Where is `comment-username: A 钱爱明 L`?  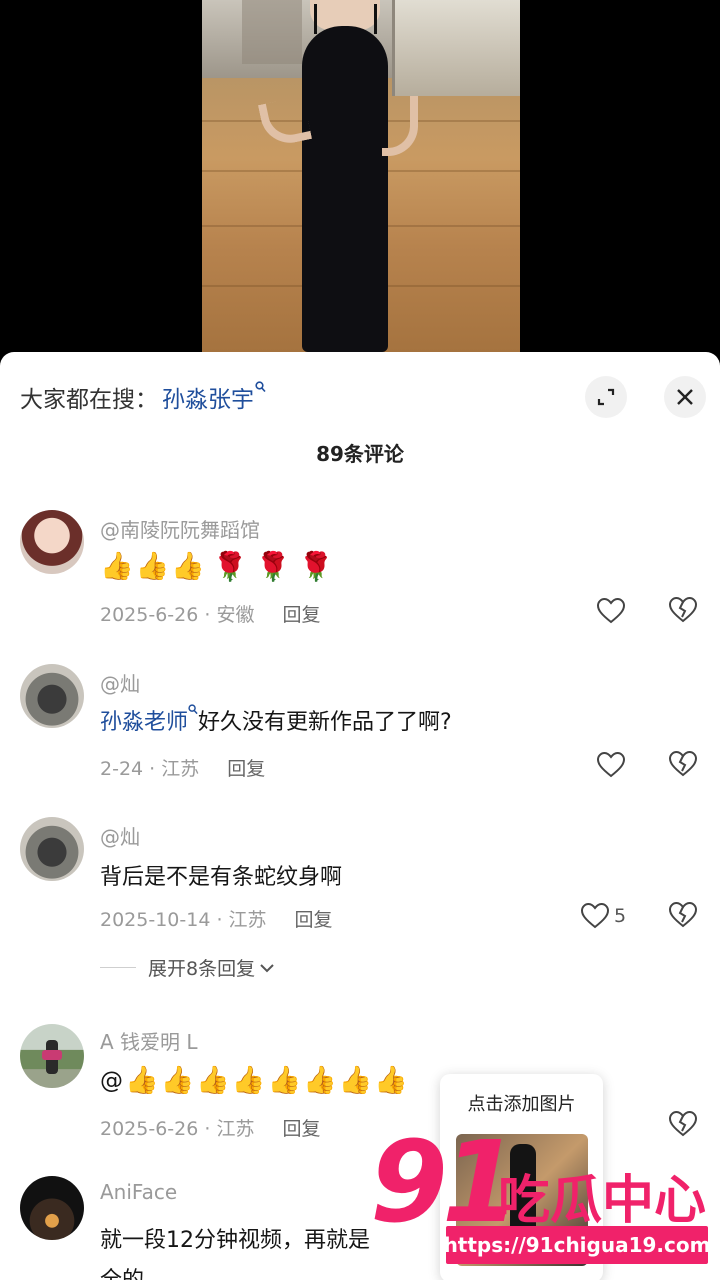 comment-username: A 钱爱明 L is located at coordinates (149, 1040).